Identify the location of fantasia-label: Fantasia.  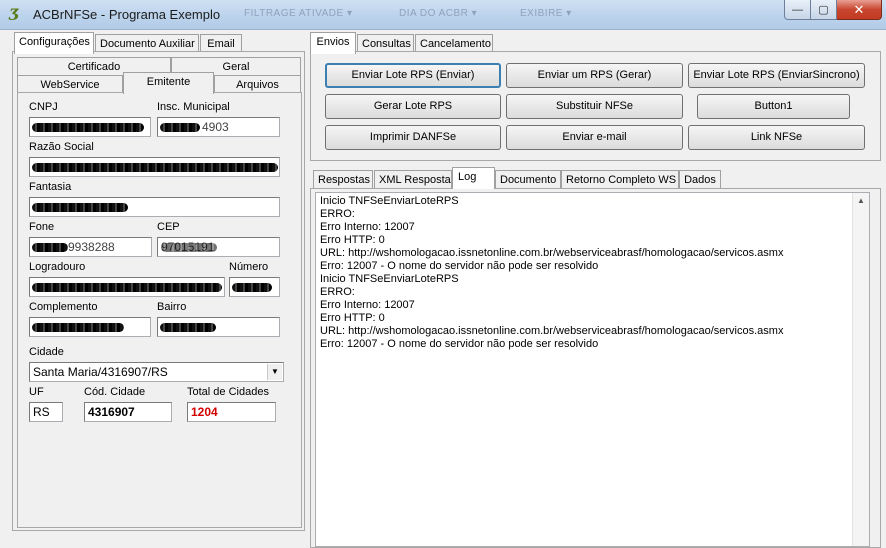
(50, 187).